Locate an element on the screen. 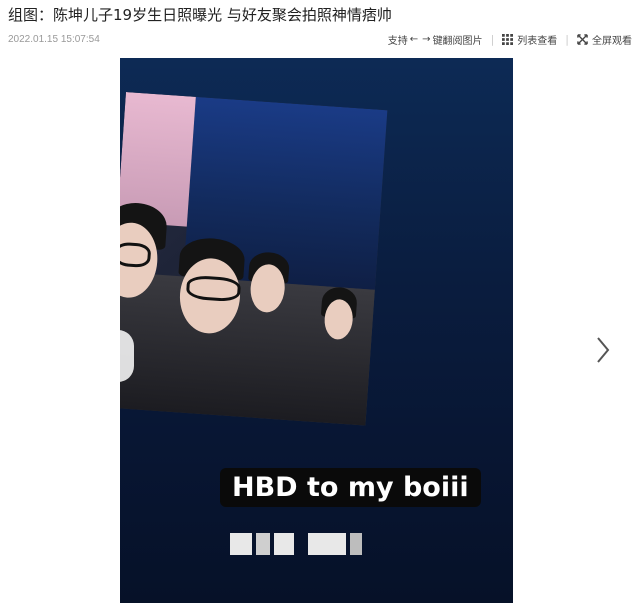  list-view-button: 列表查看 is located at coordinates (529, 39).